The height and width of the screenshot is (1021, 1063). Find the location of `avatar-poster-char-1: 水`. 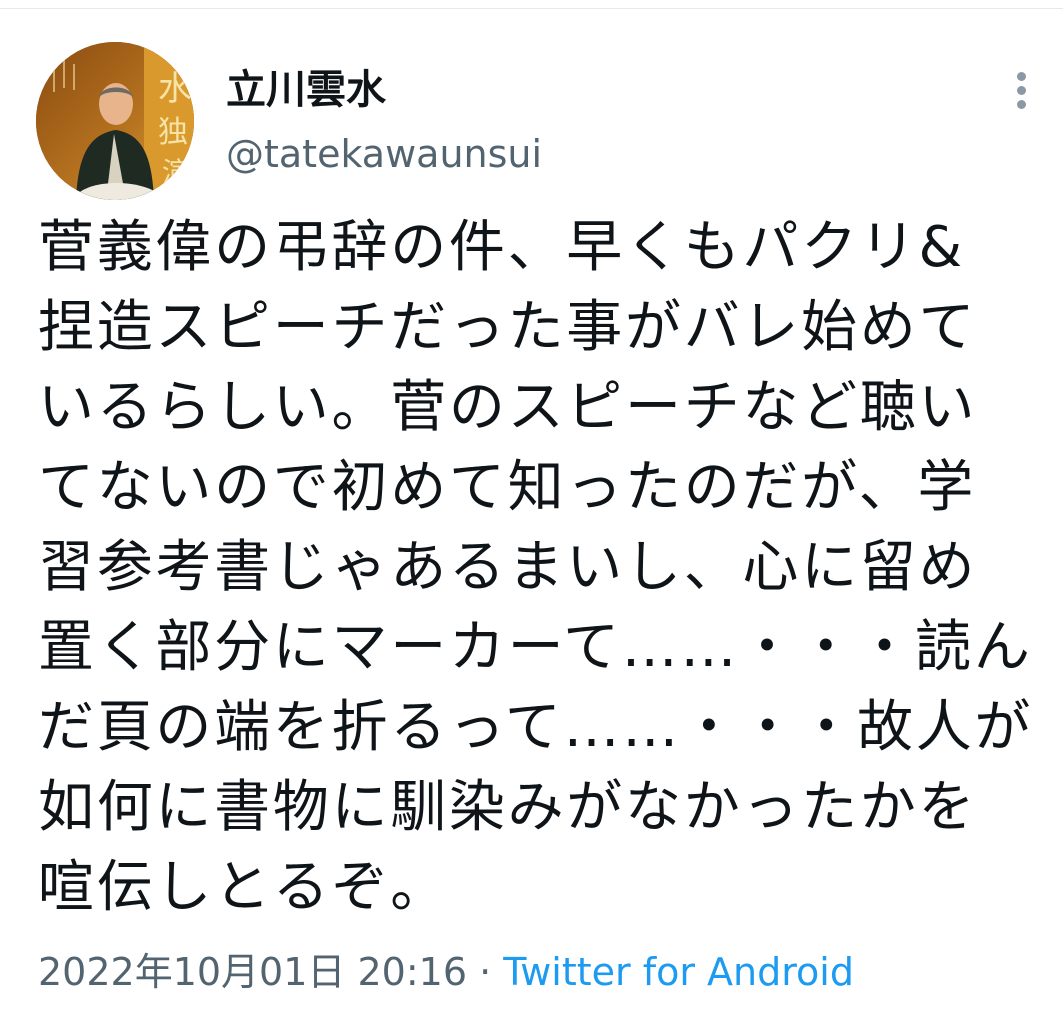

avatar-poster-char-1: 水 is located at coordinates (175, 89).